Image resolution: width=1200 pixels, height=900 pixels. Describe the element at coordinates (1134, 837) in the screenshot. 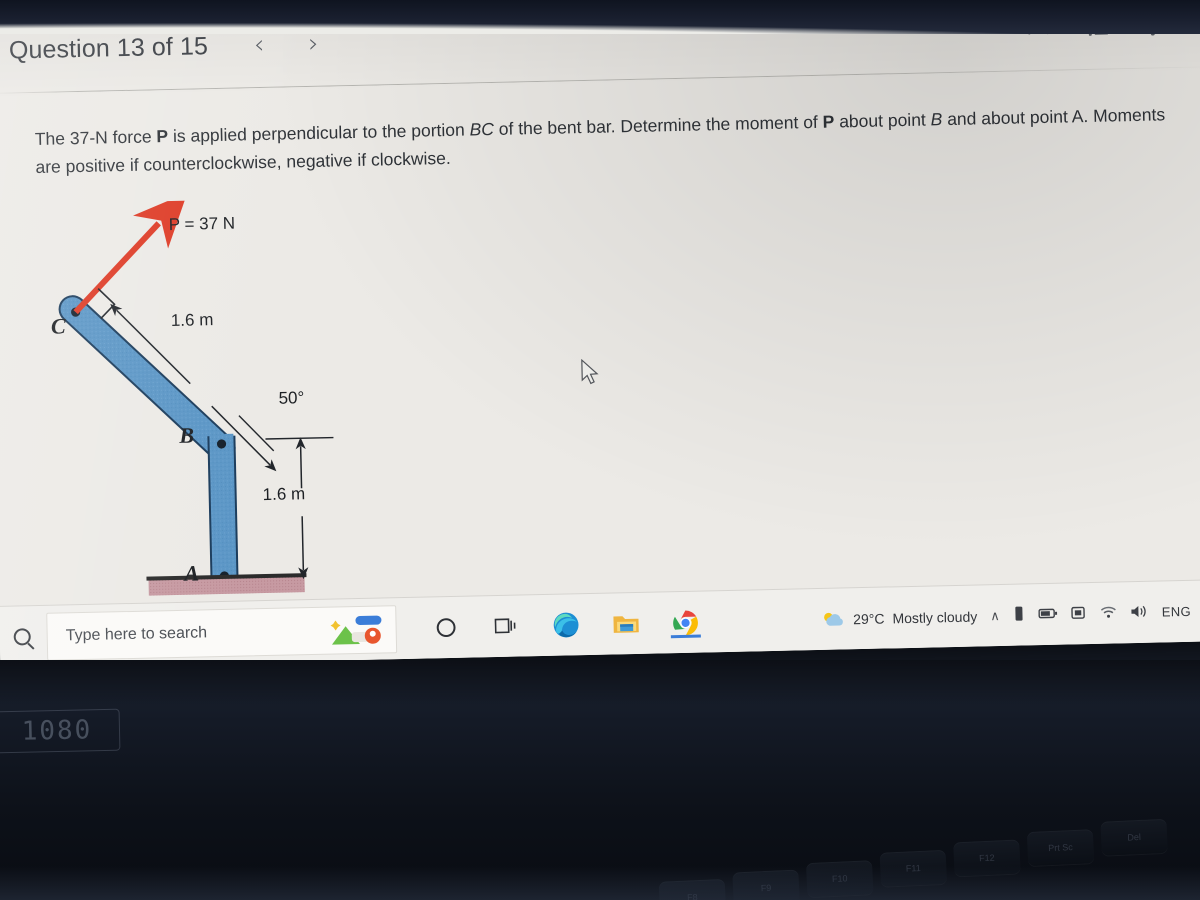

I see `key-delete: Del` at that location.